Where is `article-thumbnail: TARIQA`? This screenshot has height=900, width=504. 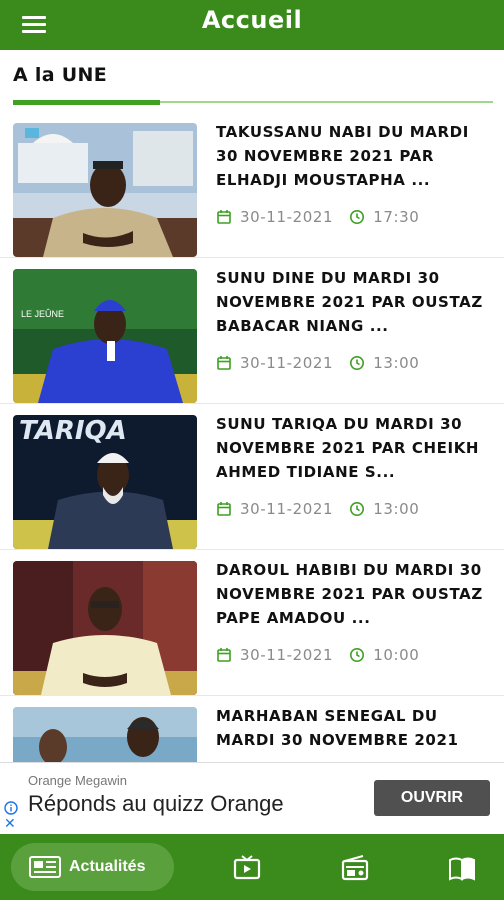
article-thumbnail: TARIQA is located at coordinates (105, 482).